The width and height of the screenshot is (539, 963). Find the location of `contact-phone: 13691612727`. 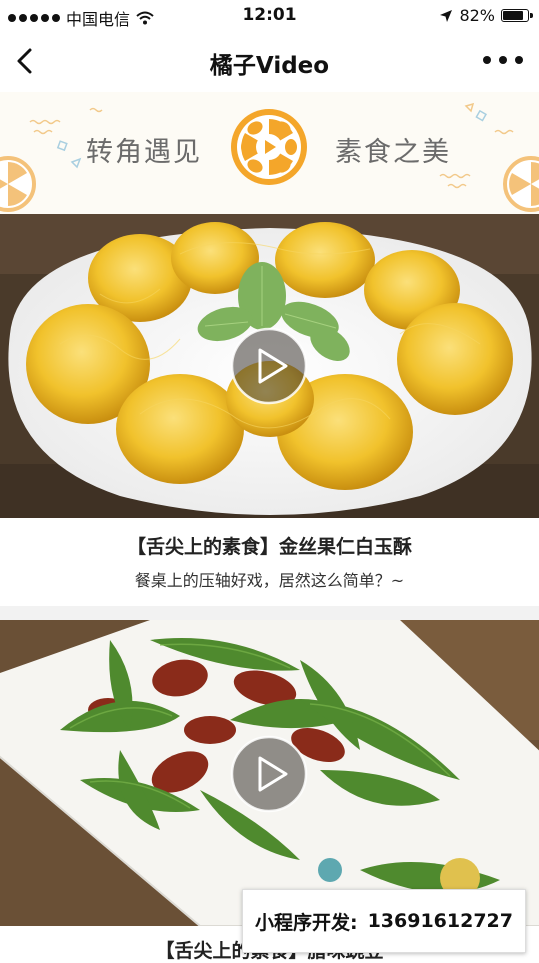

contact-phone: 13691612727 is located at coordinates (440, 921).